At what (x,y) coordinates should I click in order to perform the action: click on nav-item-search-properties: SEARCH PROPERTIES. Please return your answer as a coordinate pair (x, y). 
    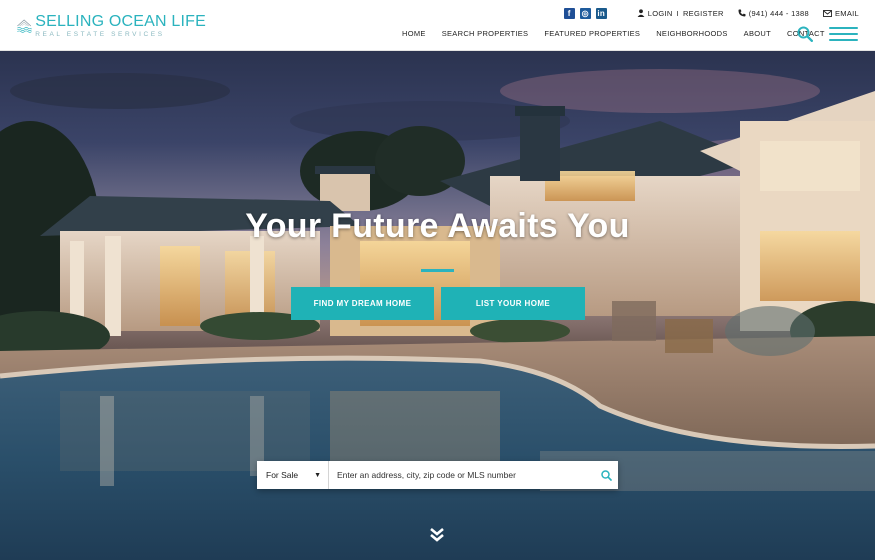
    Looking at the image, I should click on (485, 35).